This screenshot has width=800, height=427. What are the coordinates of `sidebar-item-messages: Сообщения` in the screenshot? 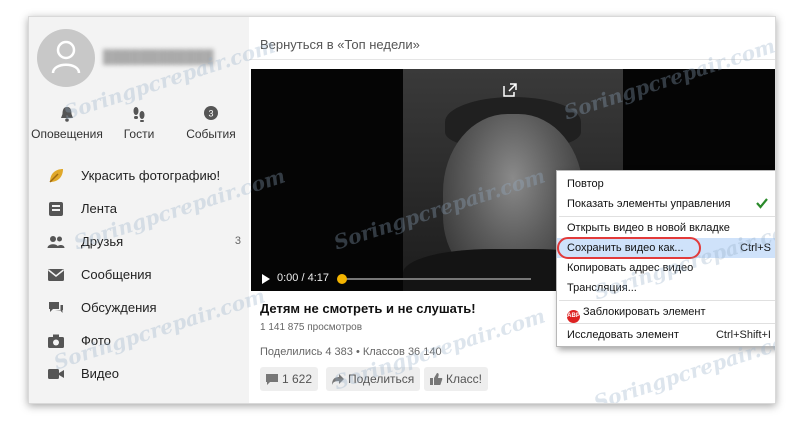 It's located at (139, 274).